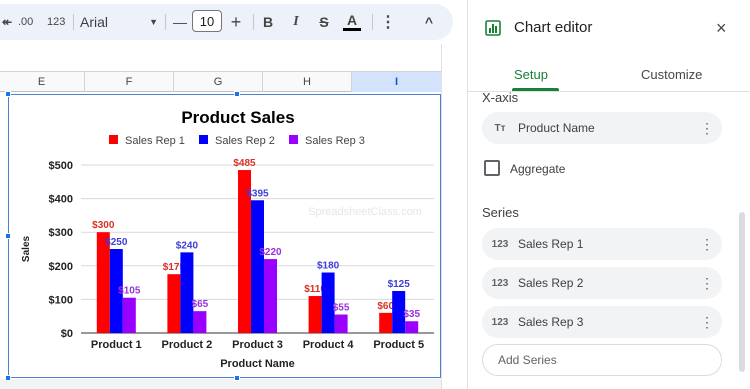 The width and height of the screenshot is (750, 389). I want to click on column-header-f: F, so click(128, 82).